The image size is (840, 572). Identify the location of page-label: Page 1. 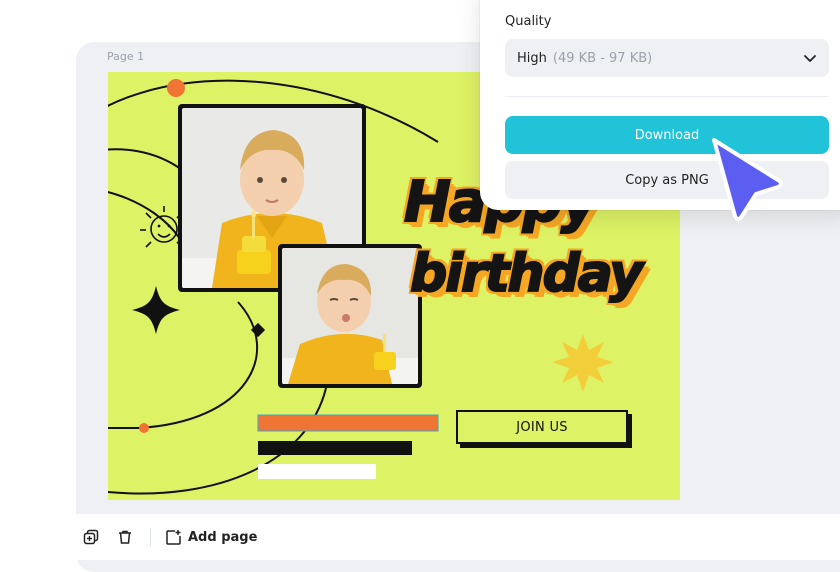
(126, 56).